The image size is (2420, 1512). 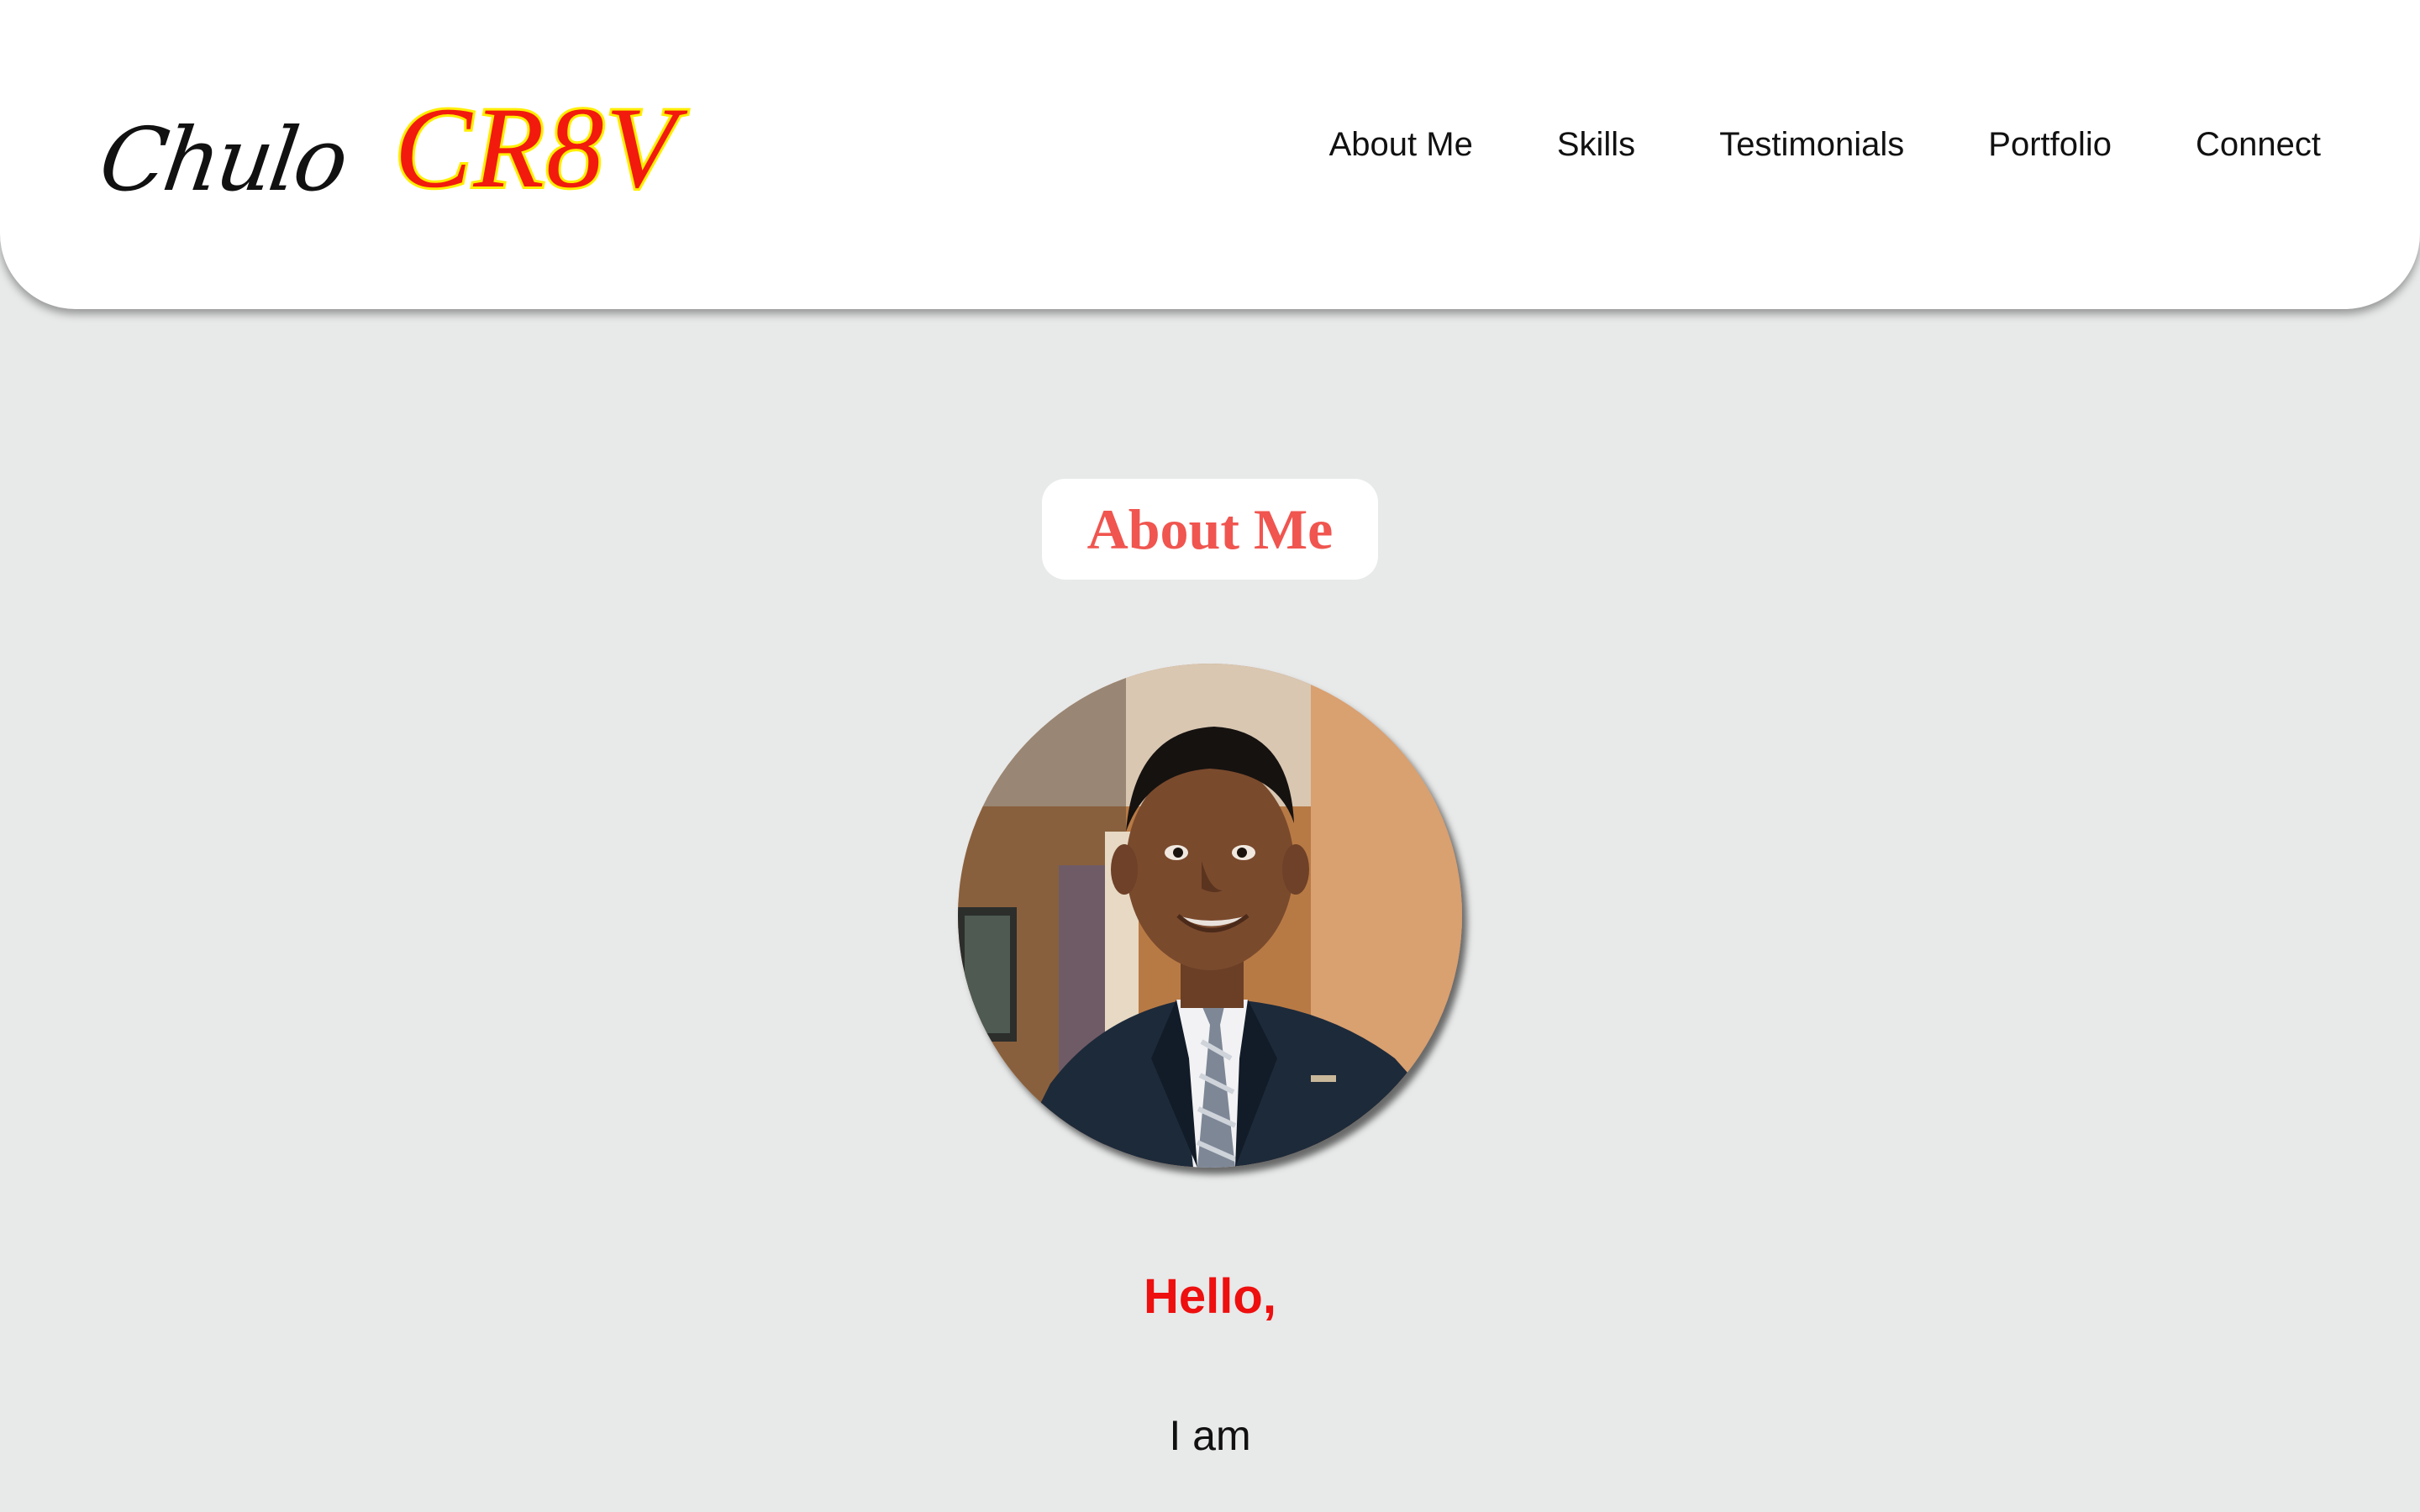 What do you see at coordinates (2050, 145) in the screenshot?
I see `nav-link-portfolio: Portfolio` at bounding box center [2050, 145].